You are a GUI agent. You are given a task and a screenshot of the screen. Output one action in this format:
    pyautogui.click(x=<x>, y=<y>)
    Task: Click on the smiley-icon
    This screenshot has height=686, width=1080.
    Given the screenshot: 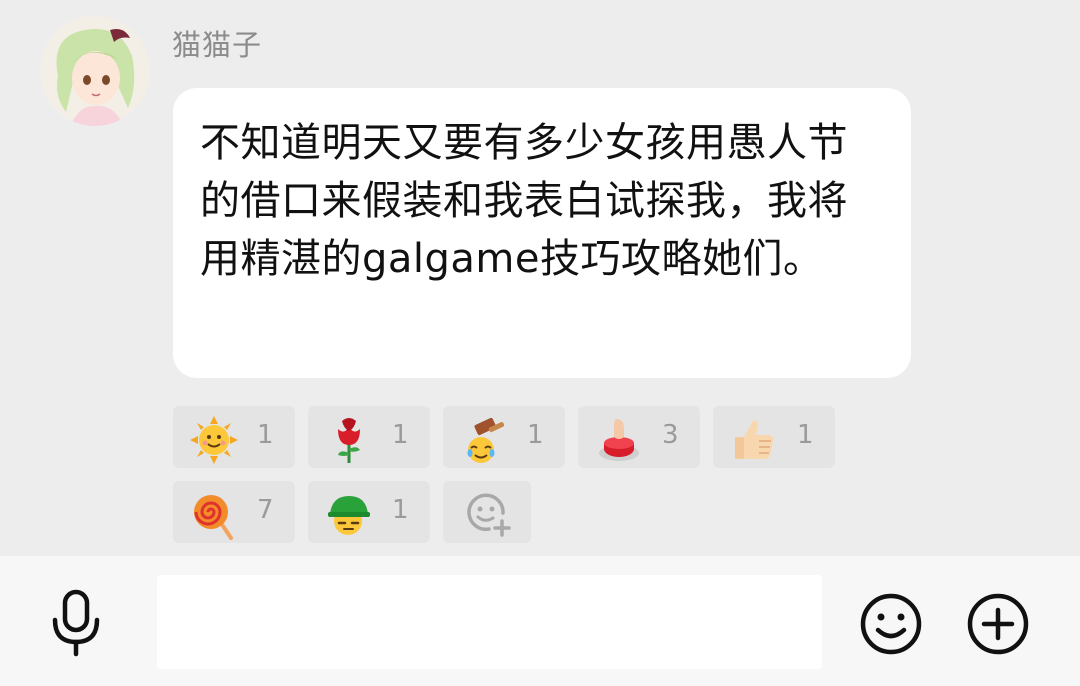 What is the action you would take?
    pyautogui.click(x=891, y=624)
    